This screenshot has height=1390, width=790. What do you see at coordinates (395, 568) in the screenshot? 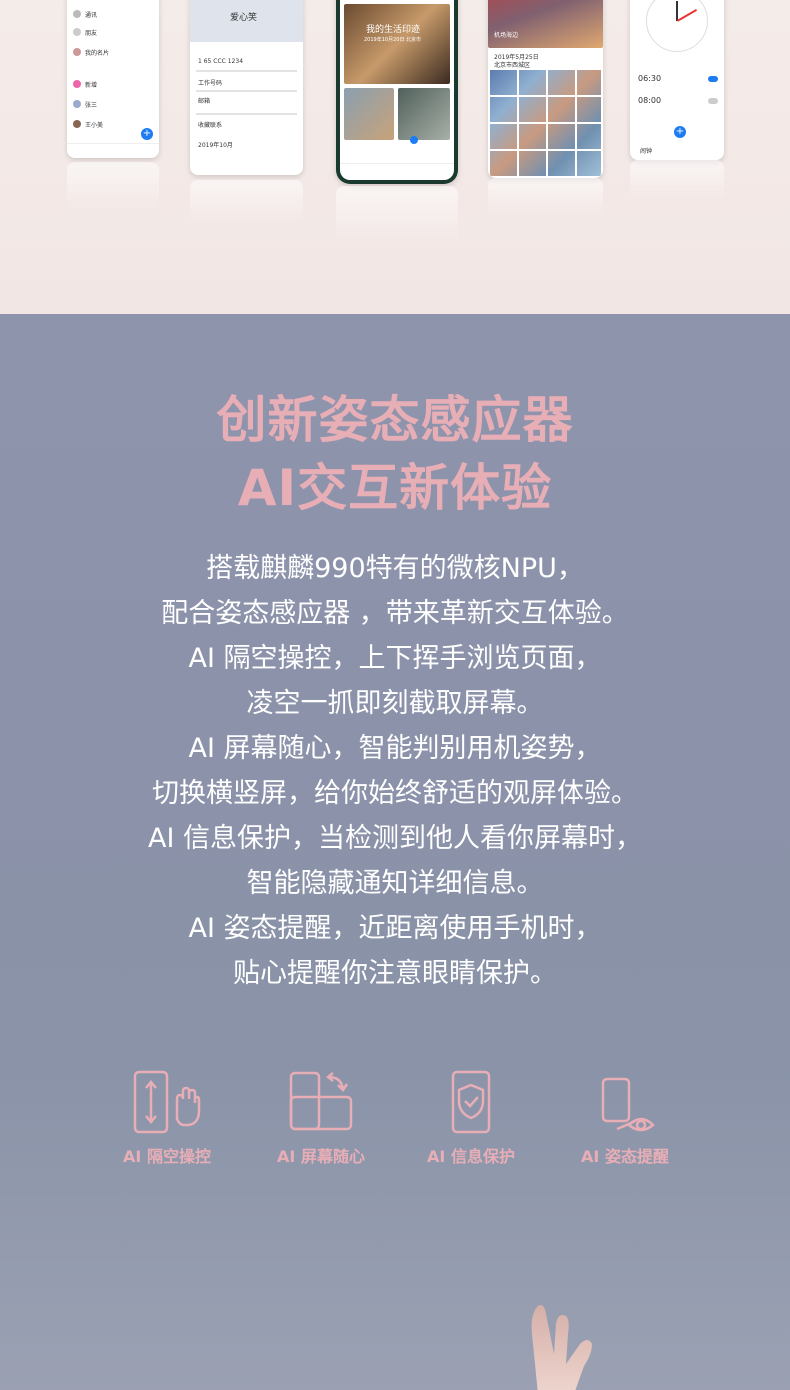
I see `description-line: 搭载麒麟990特有的微核NPU，` at bounding box center [395, 568].